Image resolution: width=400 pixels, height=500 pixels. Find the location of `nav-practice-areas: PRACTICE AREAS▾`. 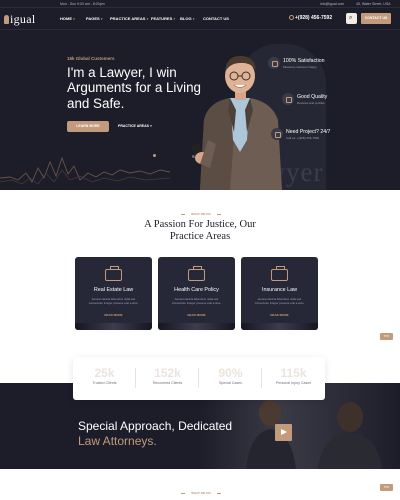

nav-practice-areas: PRACTICE AREAS▾ is located at coordinates (129, 18).